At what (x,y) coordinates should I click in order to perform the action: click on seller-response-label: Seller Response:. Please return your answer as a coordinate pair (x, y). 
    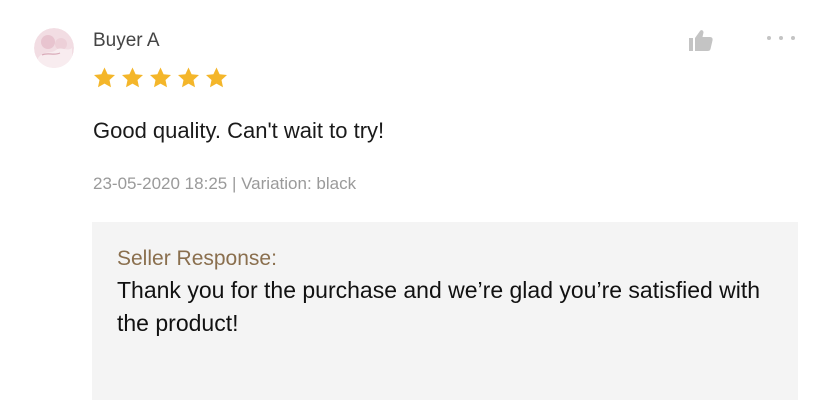
    Looking at the image, I should click on (197, 258).